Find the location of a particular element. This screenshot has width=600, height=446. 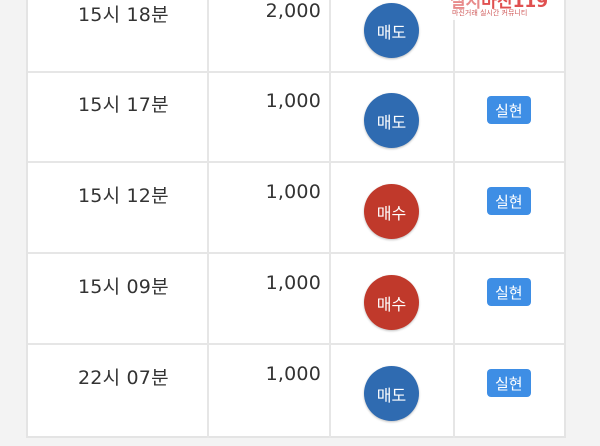

time-cell: 15시 12분 is located at coordinates (118, 207).